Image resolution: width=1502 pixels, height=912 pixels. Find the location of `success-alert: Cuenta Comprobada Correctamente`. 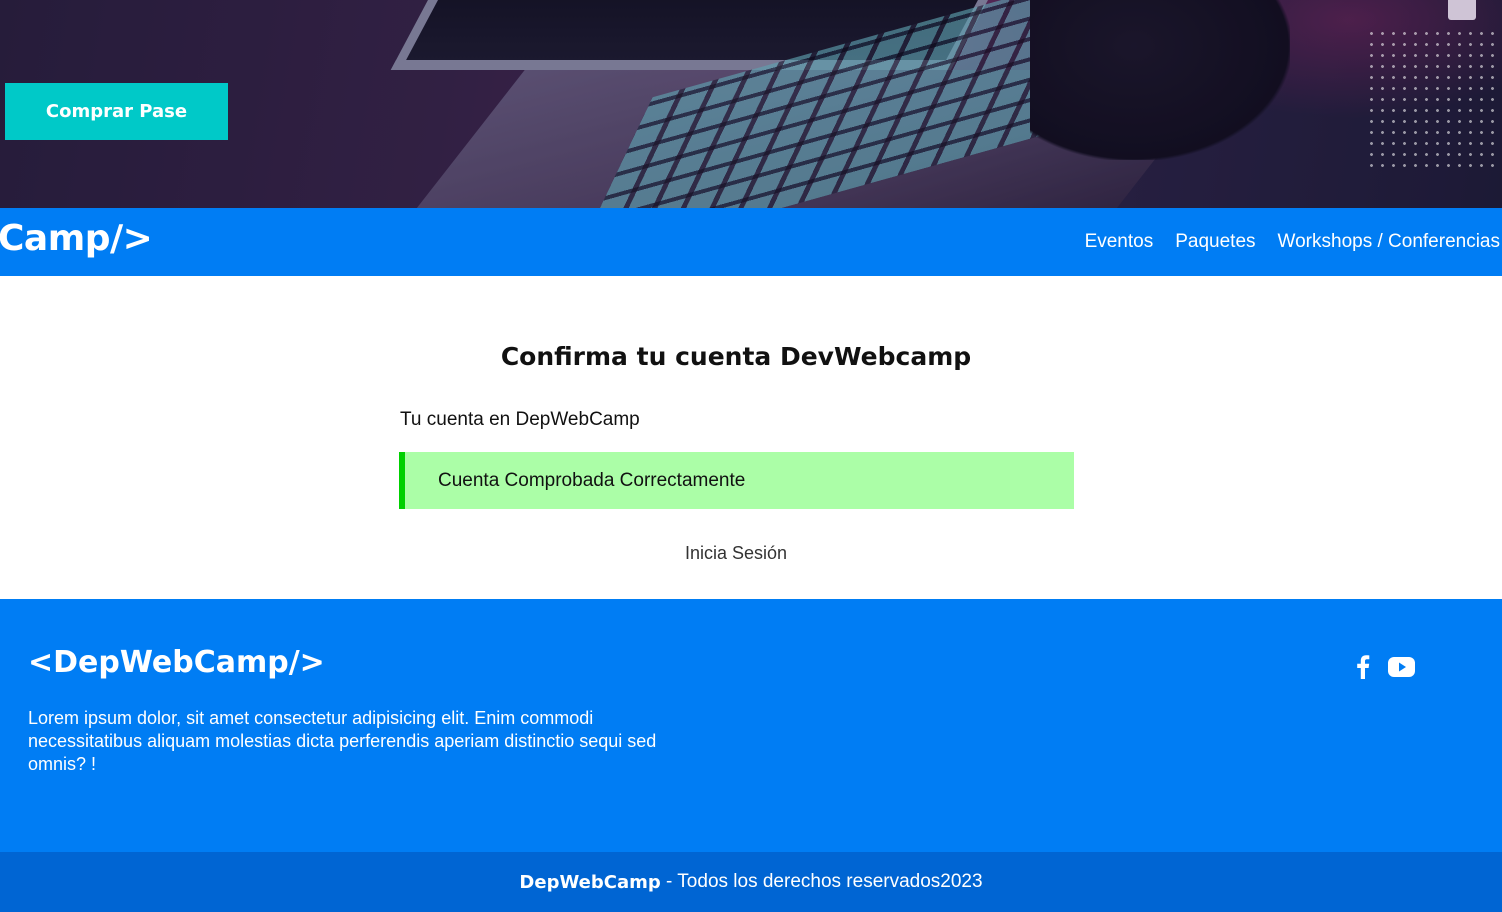

success-alert: Cuenta Comprobada Correctamente is located at coordinates (736, 480).